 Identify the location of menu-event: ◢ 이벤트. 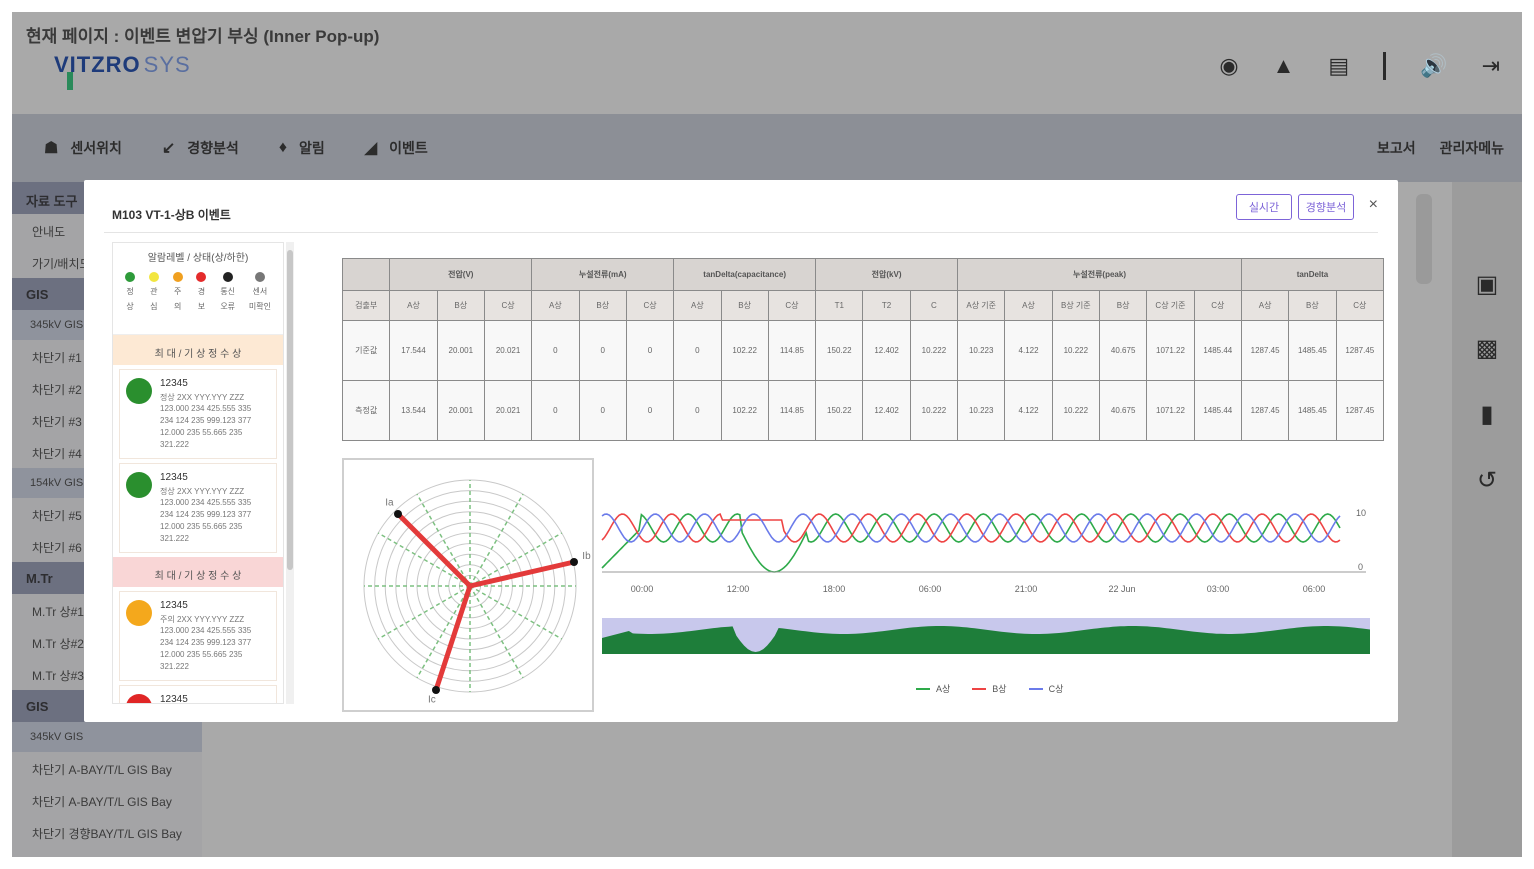
(396, 148).